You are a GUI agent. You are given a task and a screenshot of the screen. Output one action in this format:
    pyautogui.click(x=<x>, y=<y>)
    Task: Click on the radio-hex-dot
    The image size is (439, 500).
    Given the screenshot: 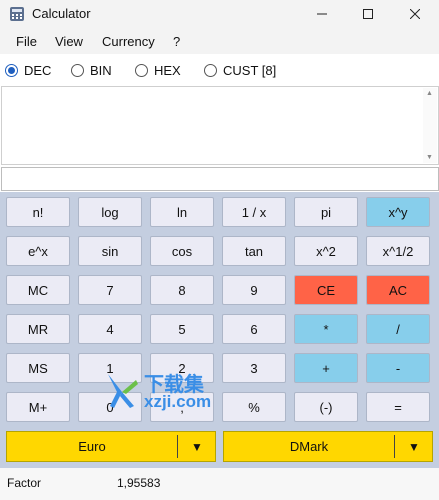 What is the action you would take?
    pyautogui.click(x=141, y=70)
    